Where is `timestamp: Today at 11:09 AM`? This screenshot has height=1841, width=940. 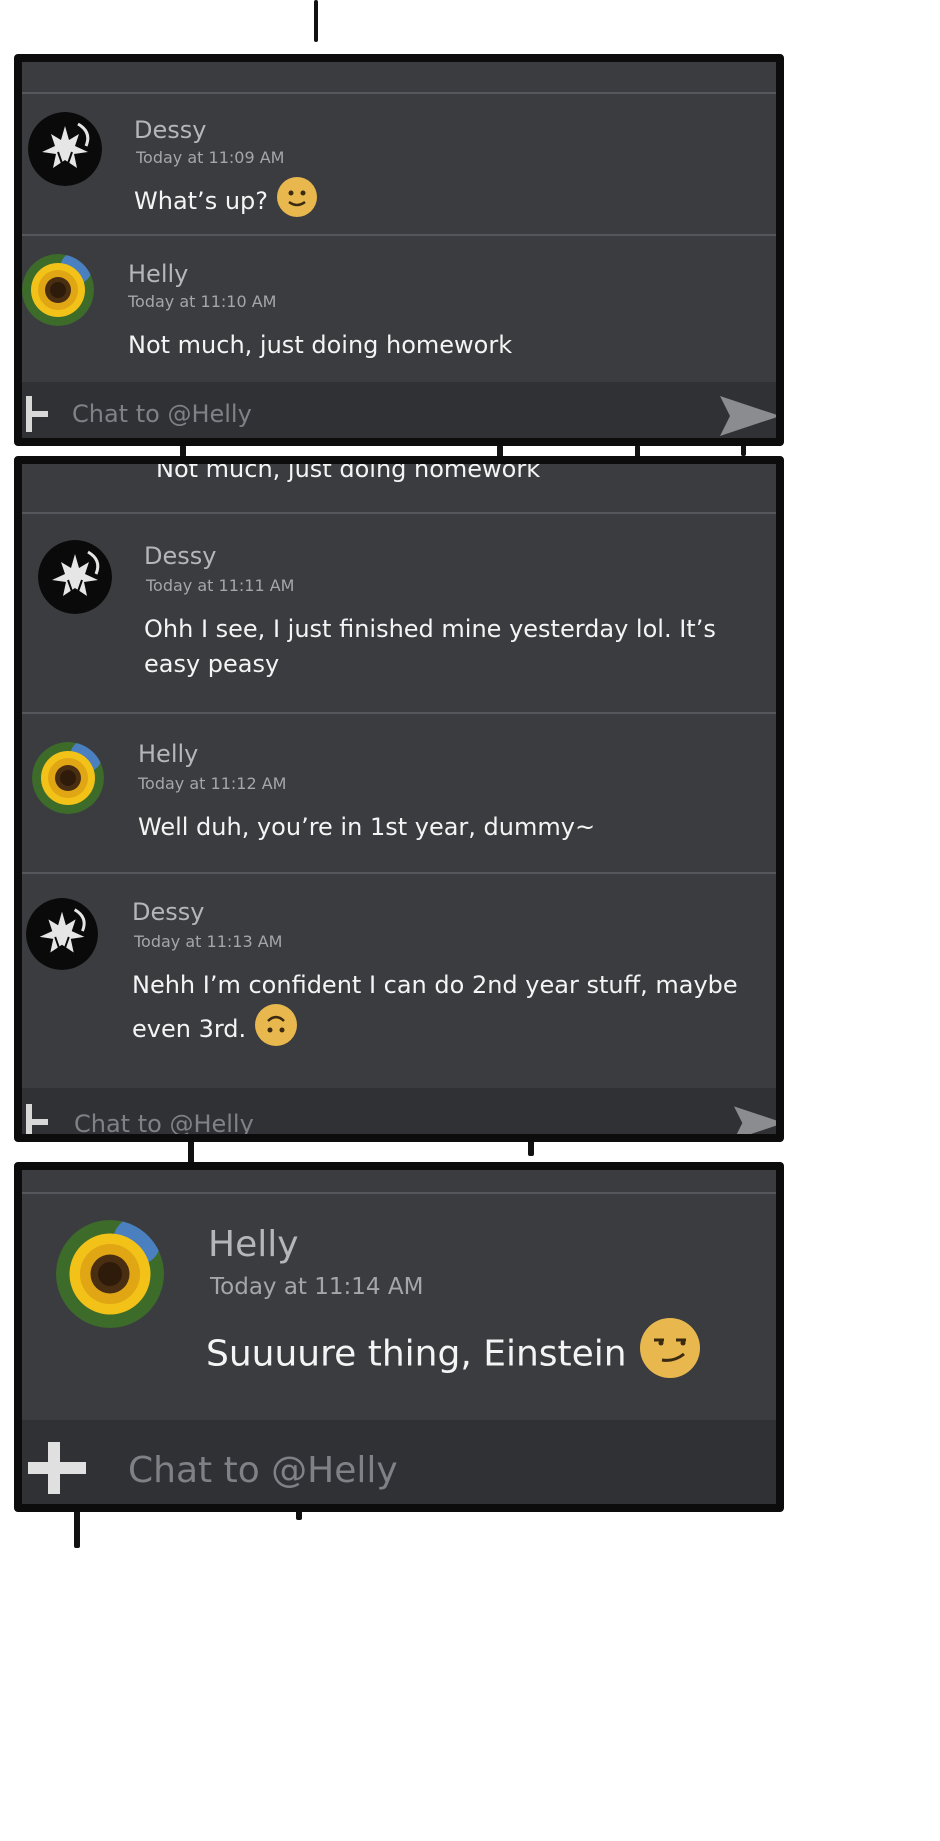 timestamp: Today at 11:09 AM is located at coordinates (210, 157).